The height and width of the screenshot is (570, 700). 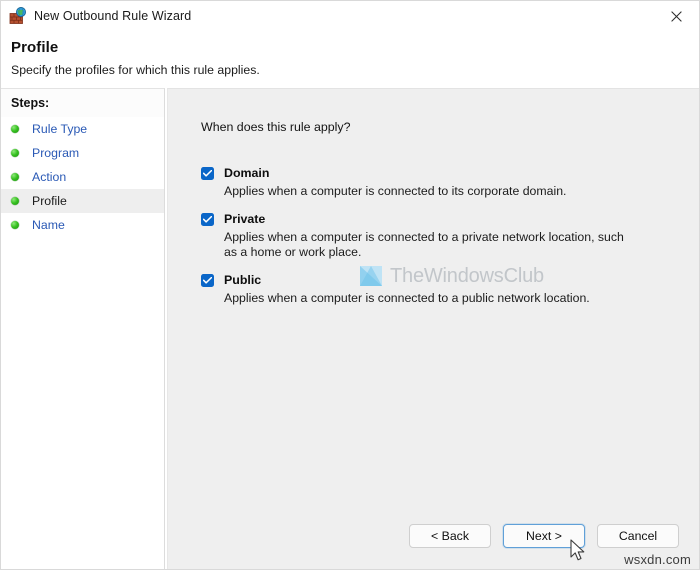 I want to click on checkbox-label-domain: Domain, so click(x=247, y=173).